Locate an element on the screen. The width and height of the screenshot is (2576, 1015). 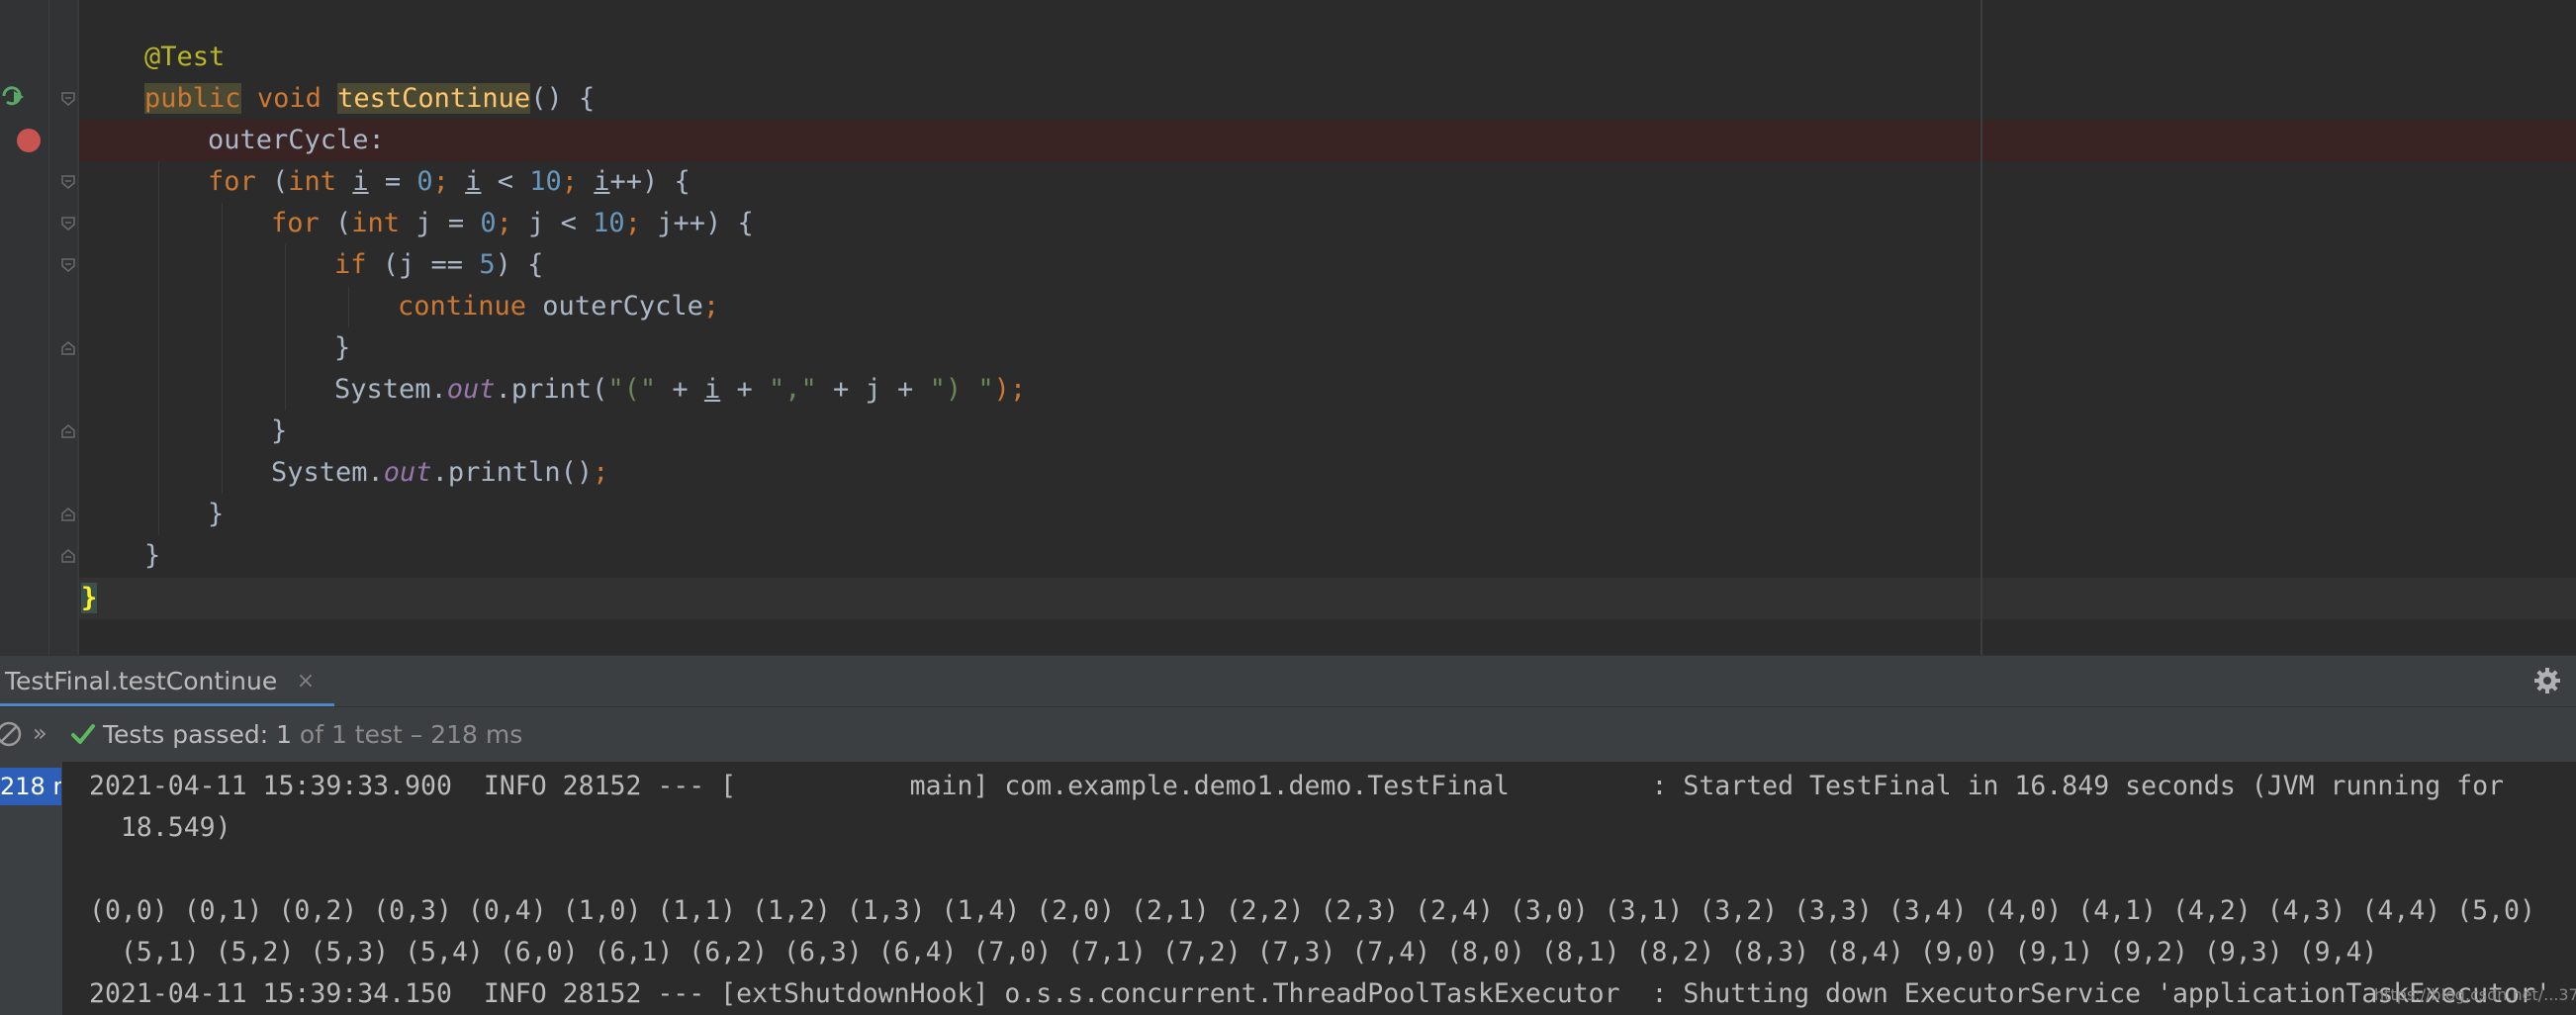
matched-brace-token: } is located at coordinates (90, 598).